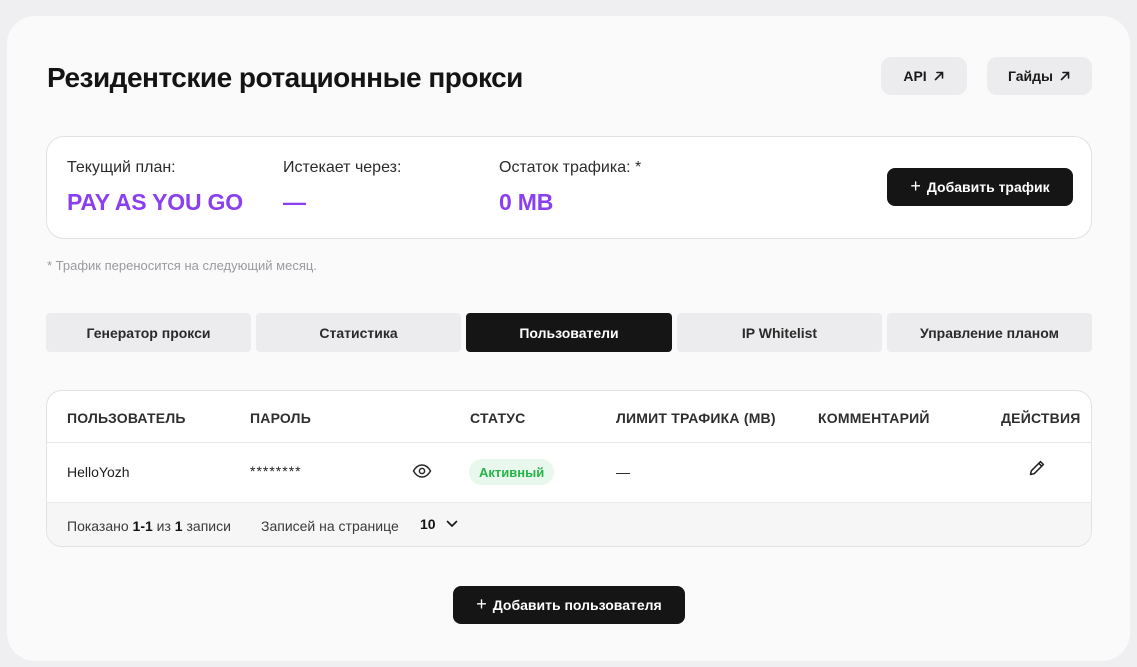  What do you see at coordinates (422, 471) in the screenshot?
I see `eye-icon` at bounding box center [422, 471].